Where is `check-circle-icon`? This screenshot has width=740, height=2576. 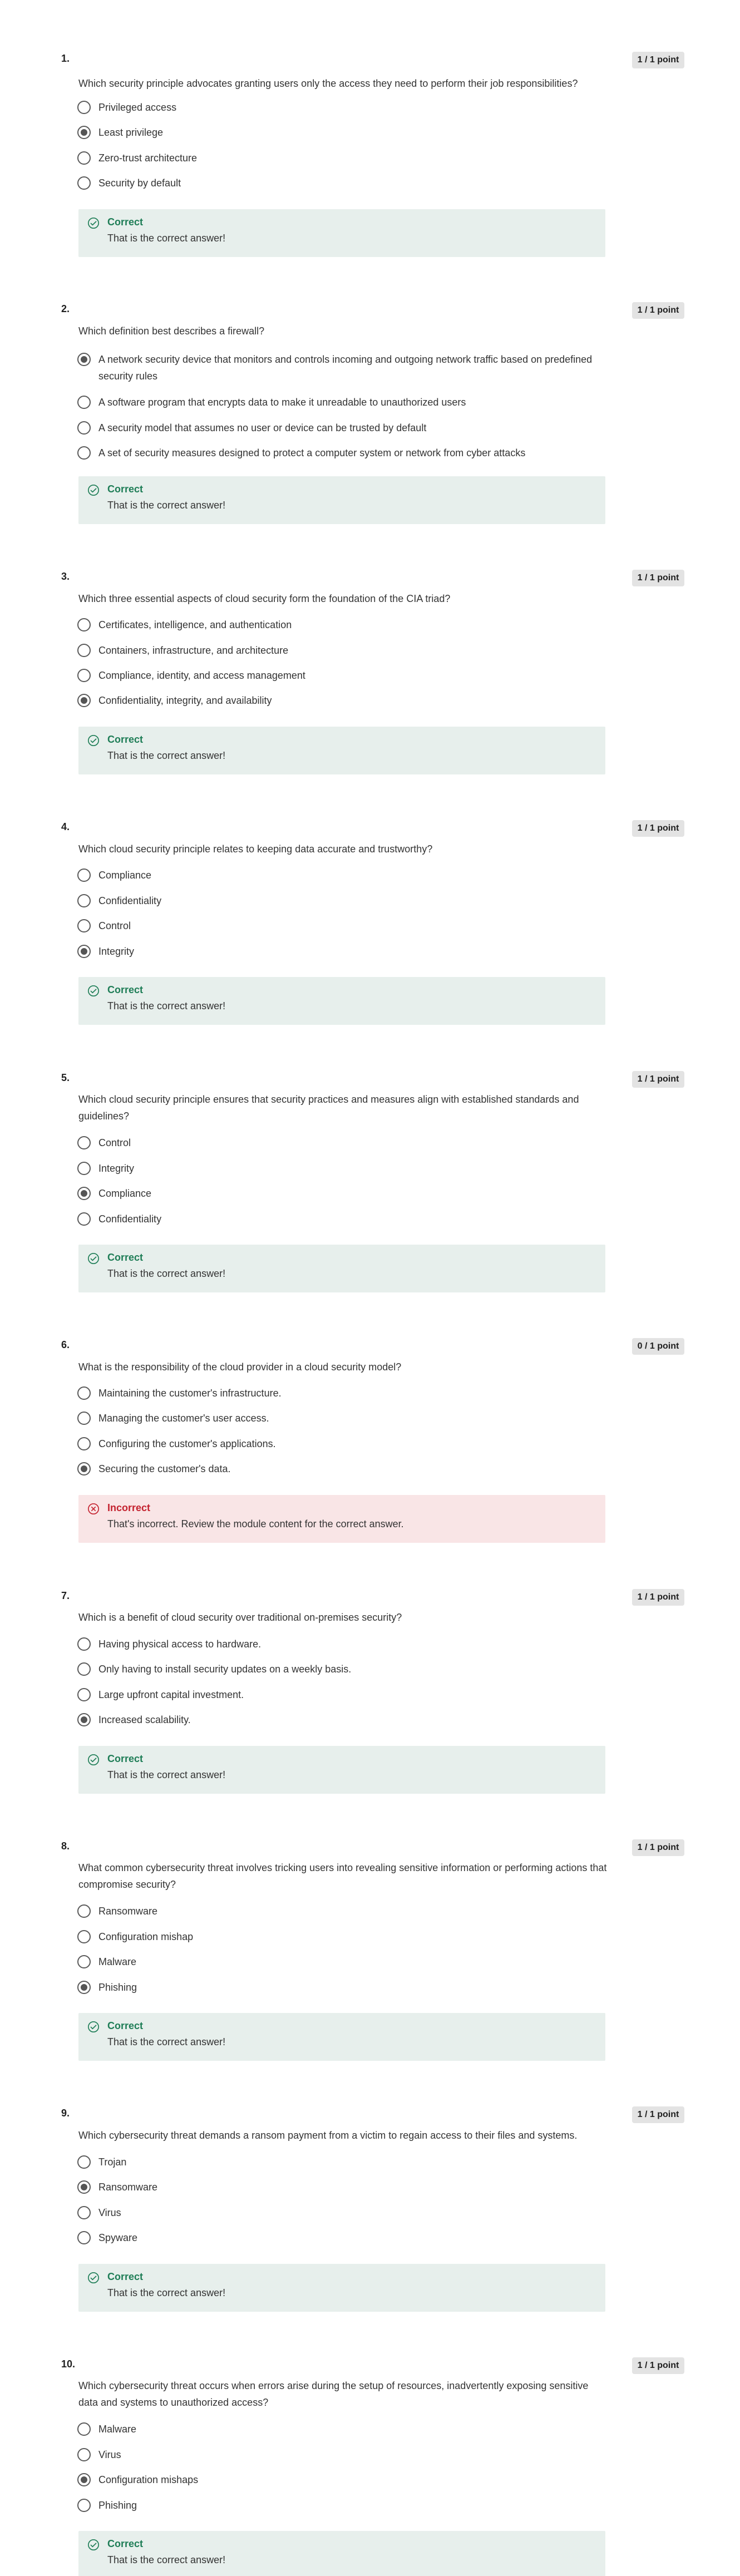 check-circle-icon is located at coordinates (93, 1760).